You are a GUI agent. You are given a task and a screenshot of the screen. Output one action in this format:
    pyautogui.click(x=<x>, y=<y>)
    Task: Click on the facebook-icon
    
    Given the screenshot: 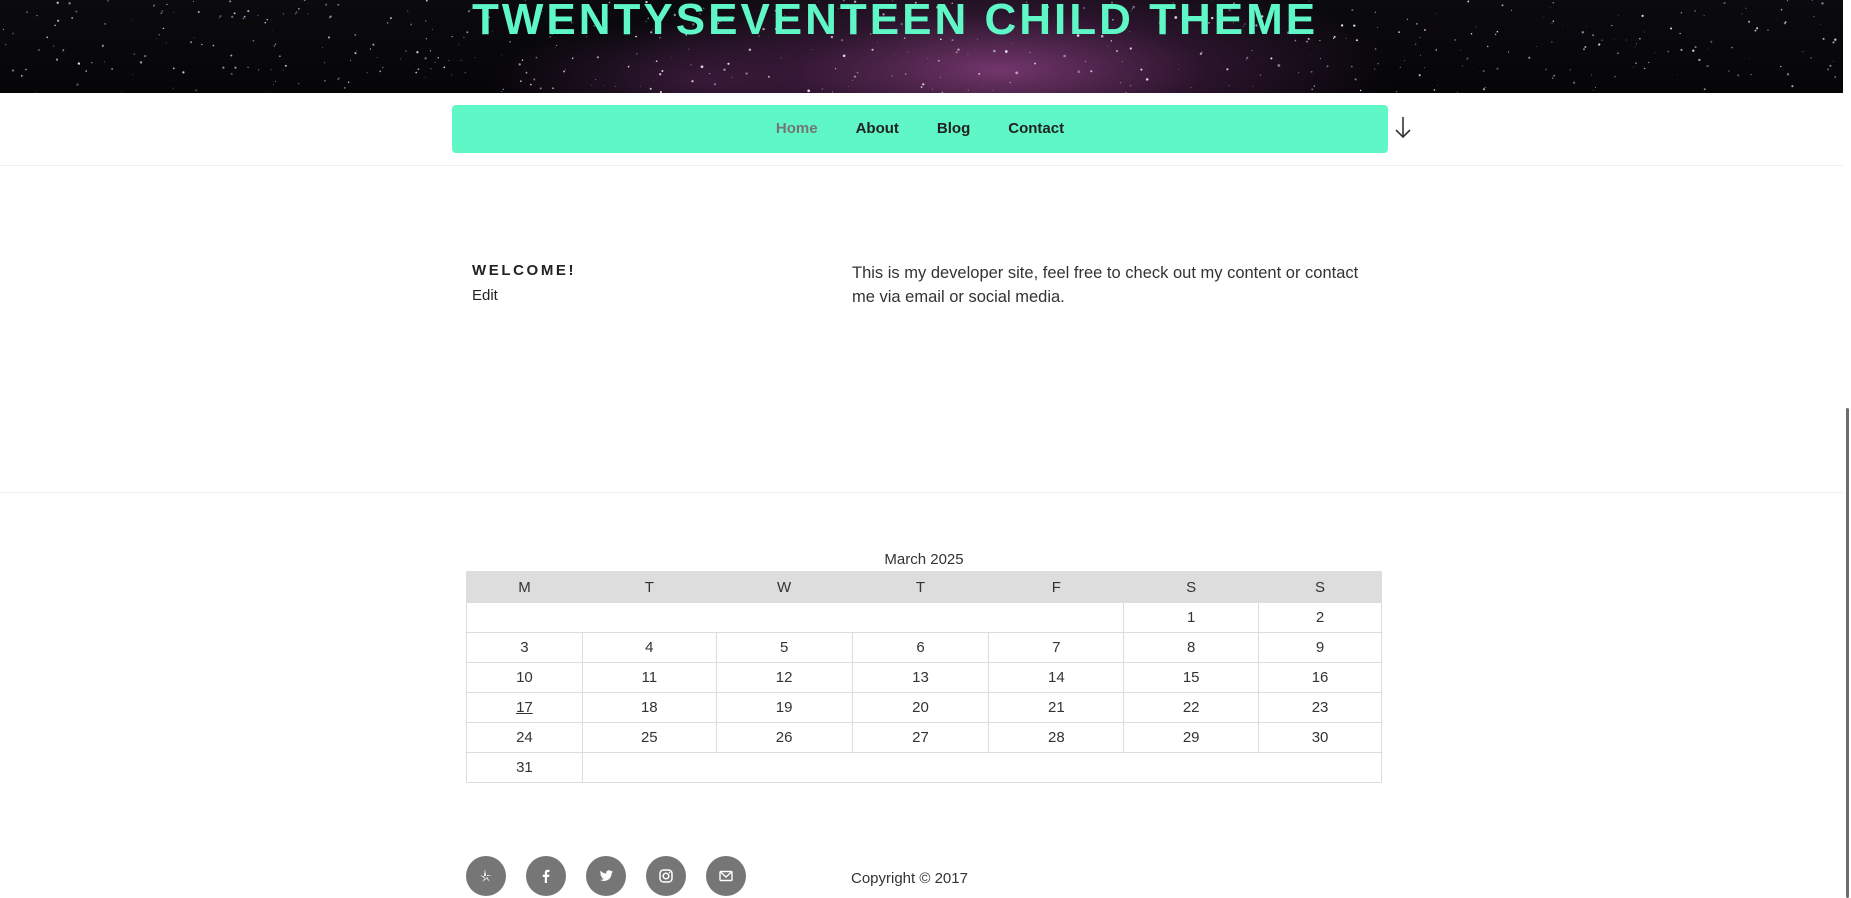 What is the action you would take?
    pyautogui.click(x=546, y=876)
    